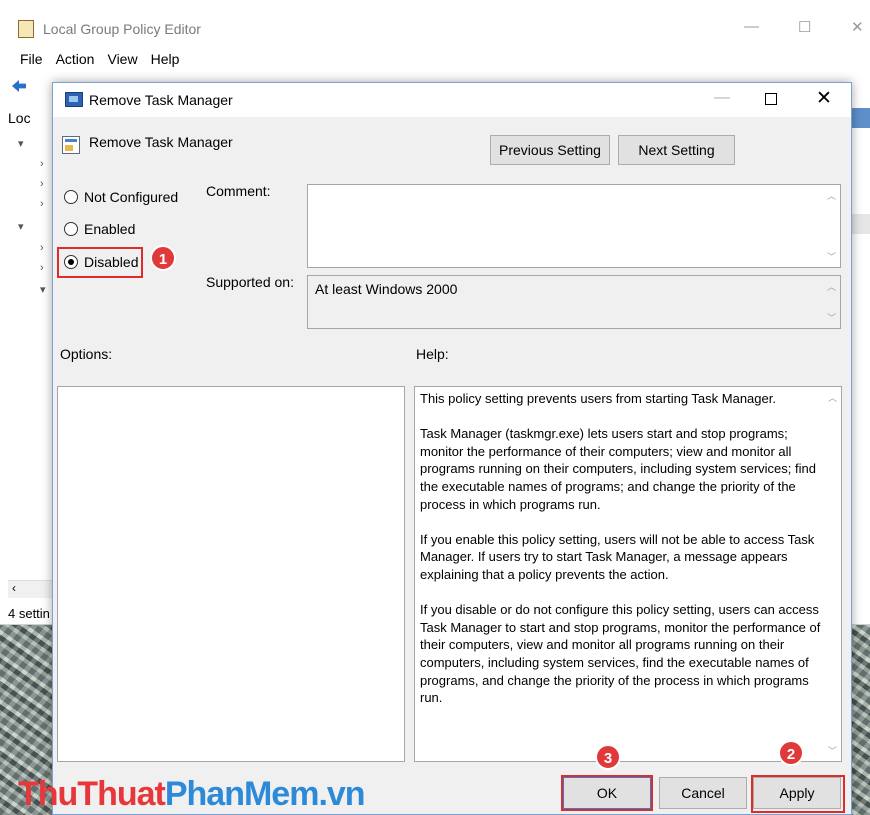 The image size is (870, 815). What do you see at coordinates (31, 589) in the screenshot?
I see `parent-horizontal-scrollbar: ‹` at bounding box center [31, 589].